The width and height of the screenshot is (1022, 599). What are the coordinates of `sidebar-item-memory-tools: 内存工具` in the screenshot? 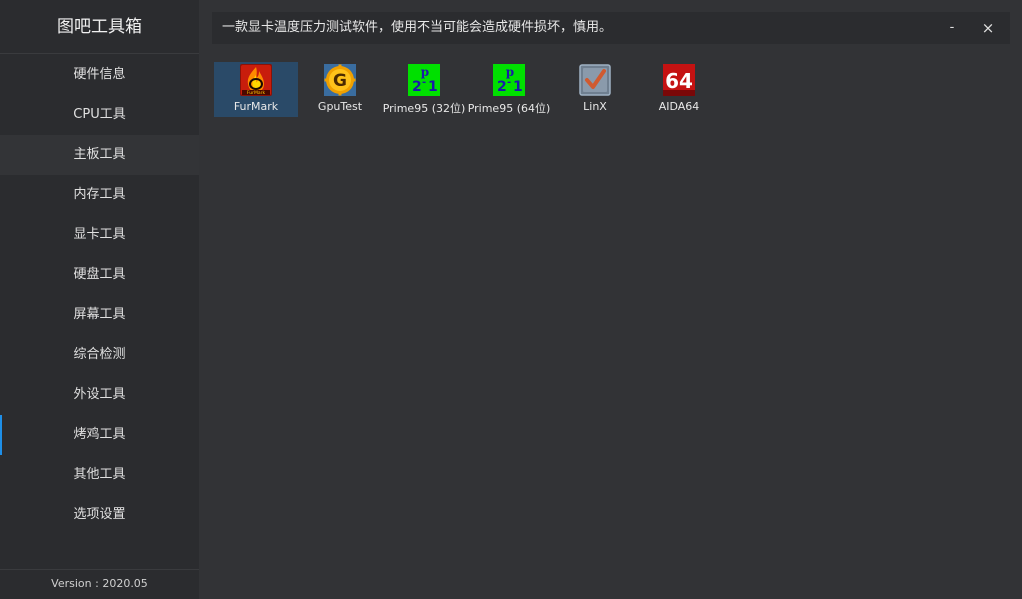 It's located at (99, 195).